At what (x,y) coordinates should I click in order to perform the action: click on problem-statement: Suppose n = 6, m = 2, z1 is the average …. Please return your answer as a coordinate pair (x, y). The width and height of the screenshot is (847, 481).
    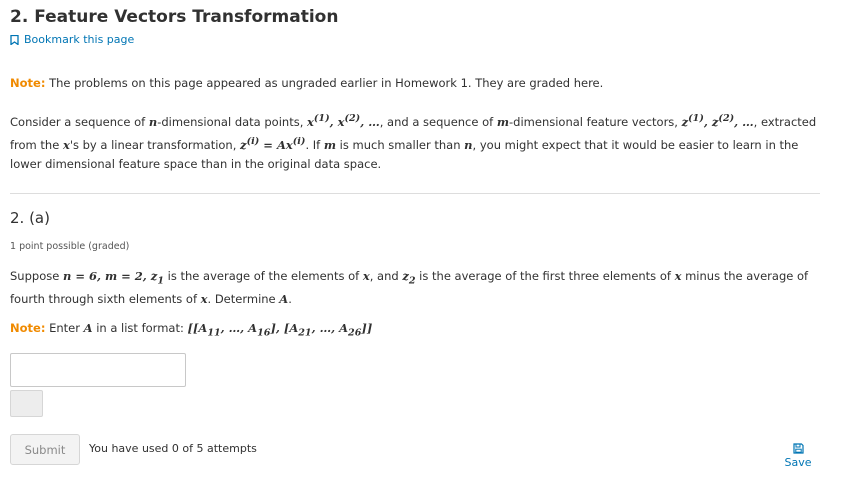
    Looking at the image, I should click on (417, 288).